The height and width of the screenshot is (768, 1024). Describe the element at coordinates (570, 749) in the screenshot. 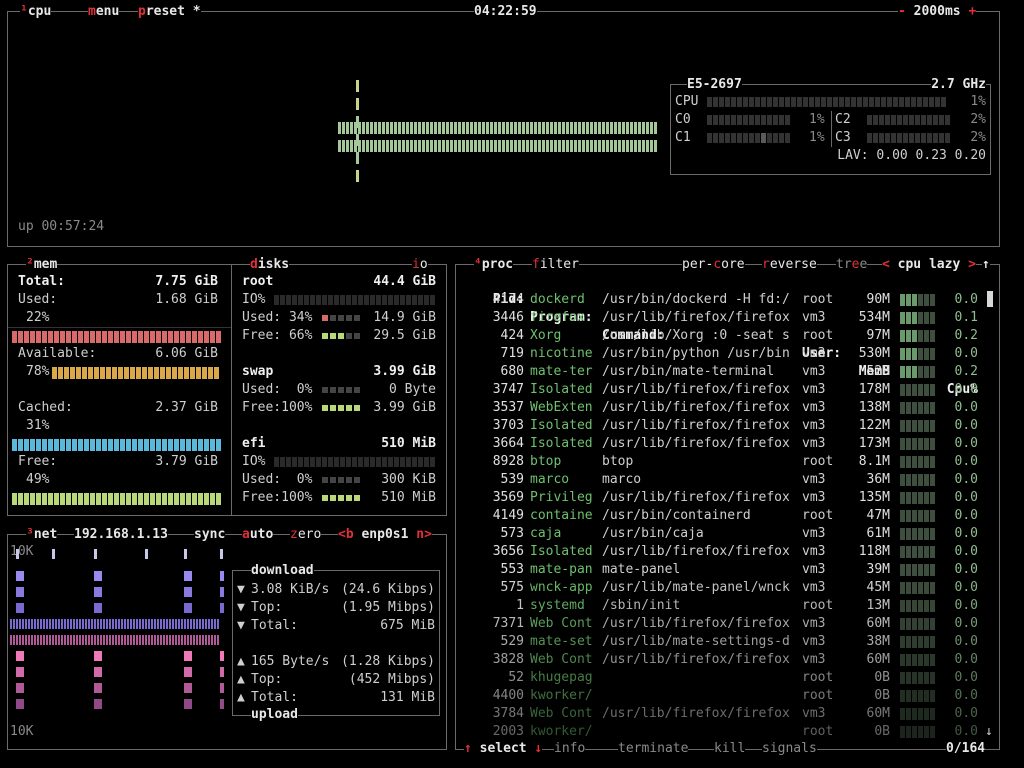

I see `info-button: info` at that location.